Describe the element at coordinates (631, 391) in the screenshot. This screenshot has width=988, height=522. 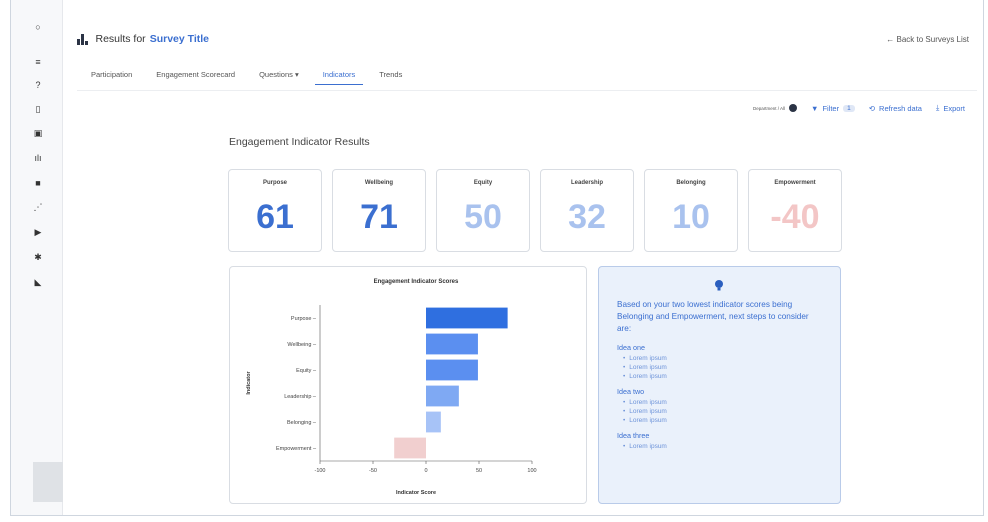
I see `idea-title: Idea two` at that location.